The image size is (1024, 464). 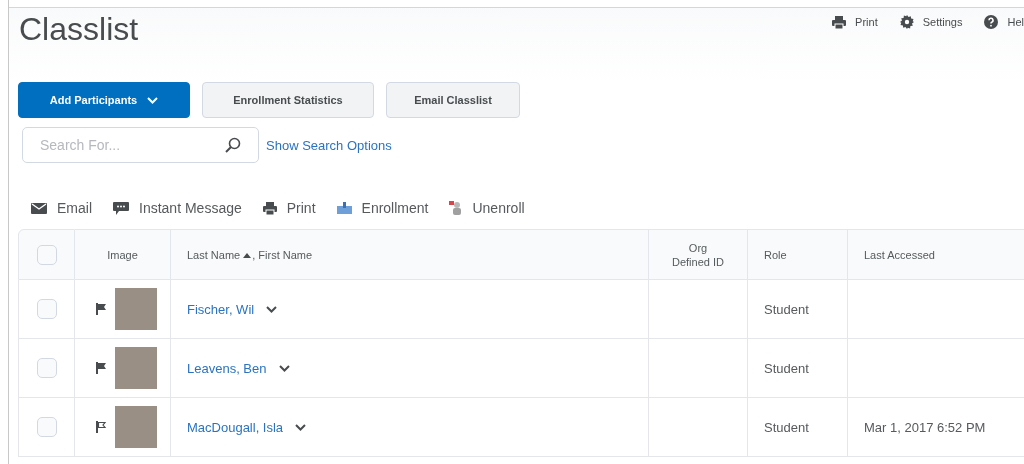 What do you see at coordinates (39, 208) in the screenshot?
I see `envelope-icon` at bounding box center [39, 208].